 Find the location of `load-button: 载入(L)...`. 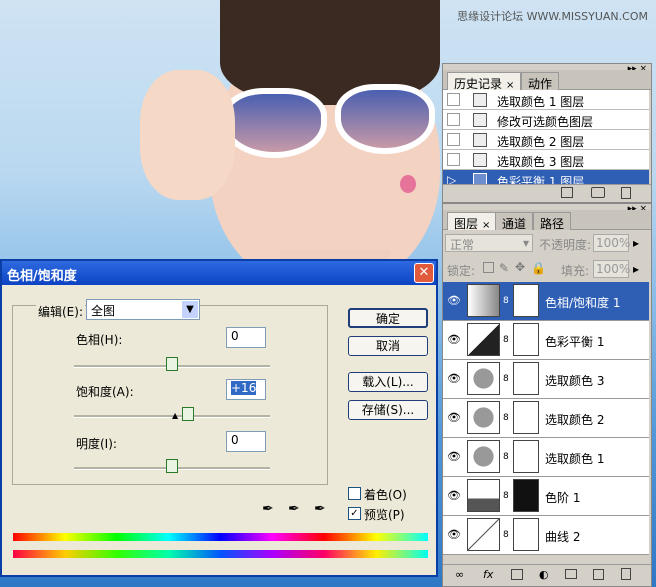

load-button: 载入(L)... is located at coordinates (388, 382).